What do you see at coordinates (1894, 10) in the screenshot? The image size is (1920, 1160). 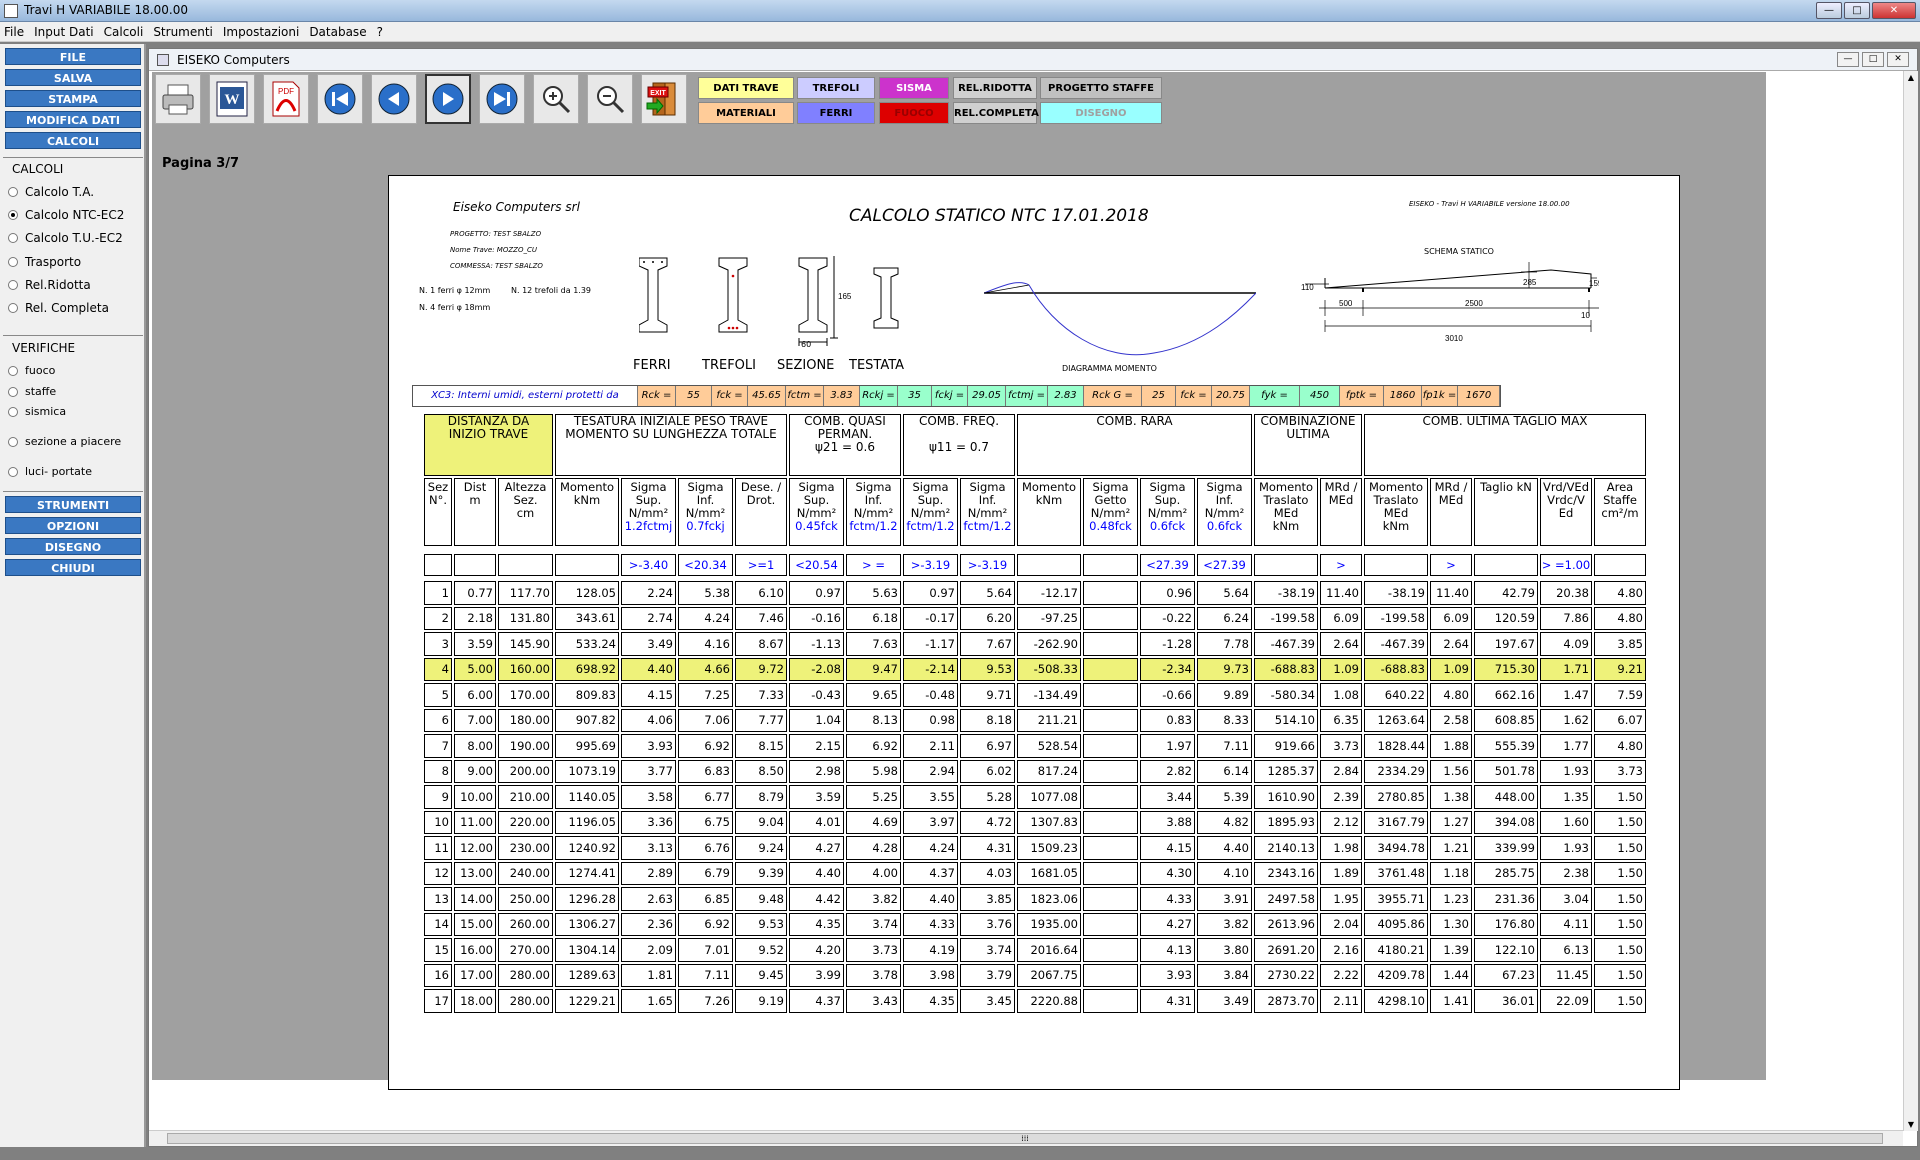 I see `close-button: ✕` at bounding box center [1894, 10].